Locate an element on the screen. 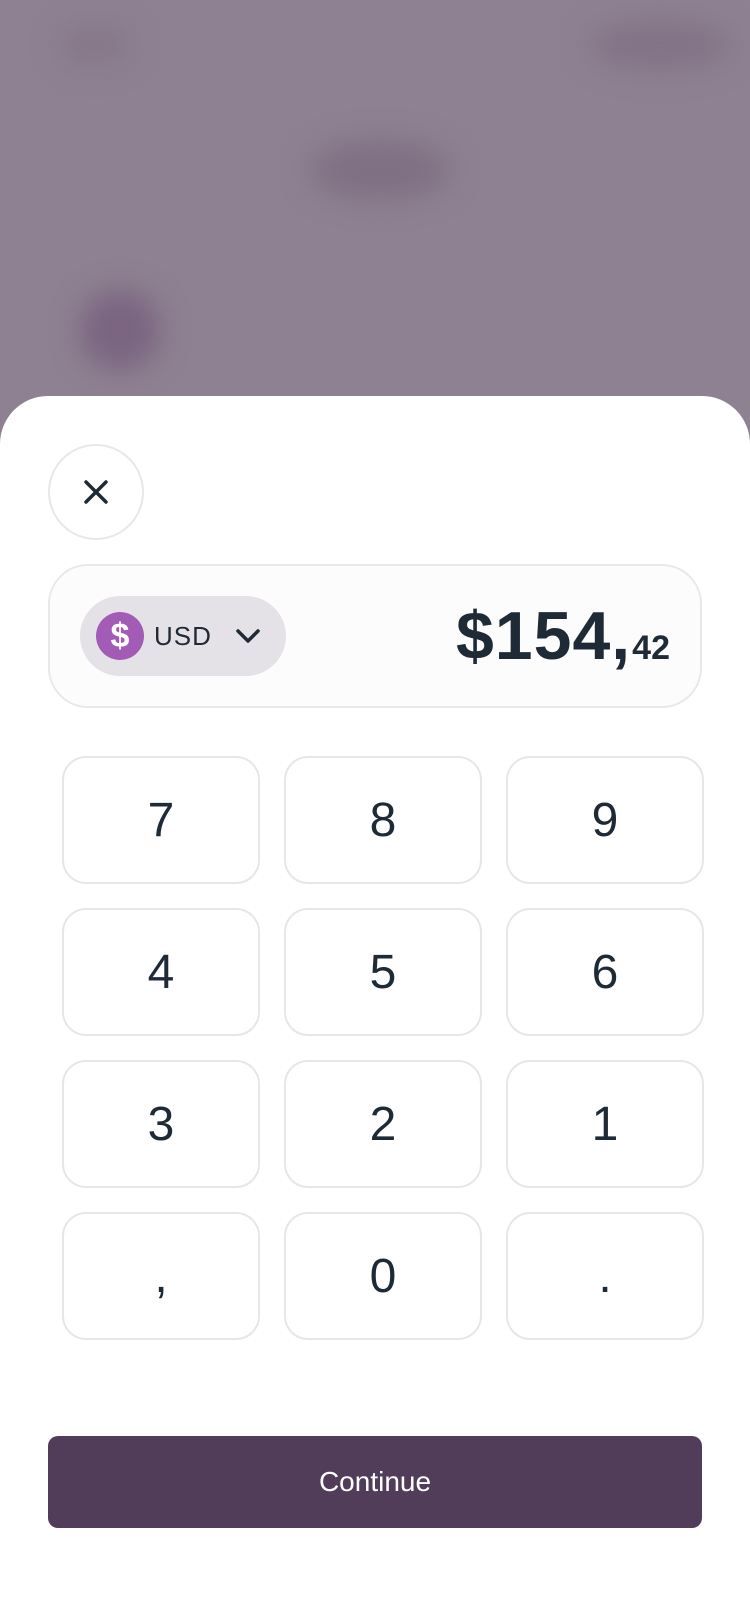  amount-display: $154 , 42 is located at coordinates (563, 636).